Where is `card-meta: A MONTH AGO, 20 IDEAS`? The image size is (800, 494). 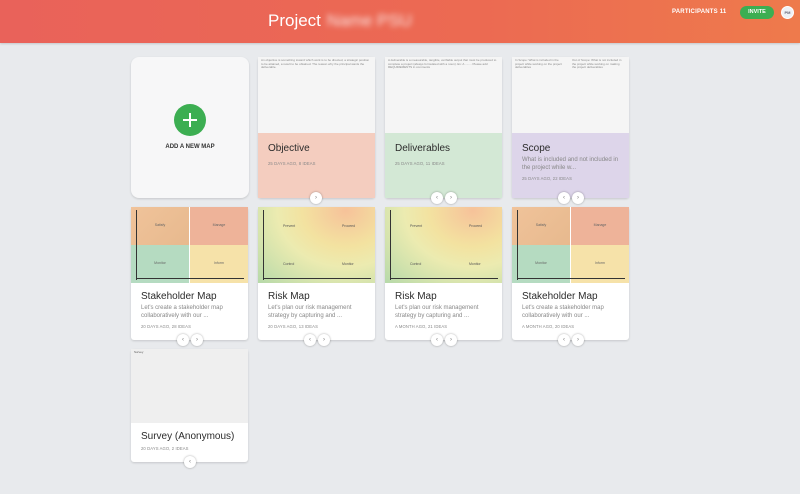 card-meta: A MONTH AGO, 20 IDEAS is located at coordinates (548, 326).